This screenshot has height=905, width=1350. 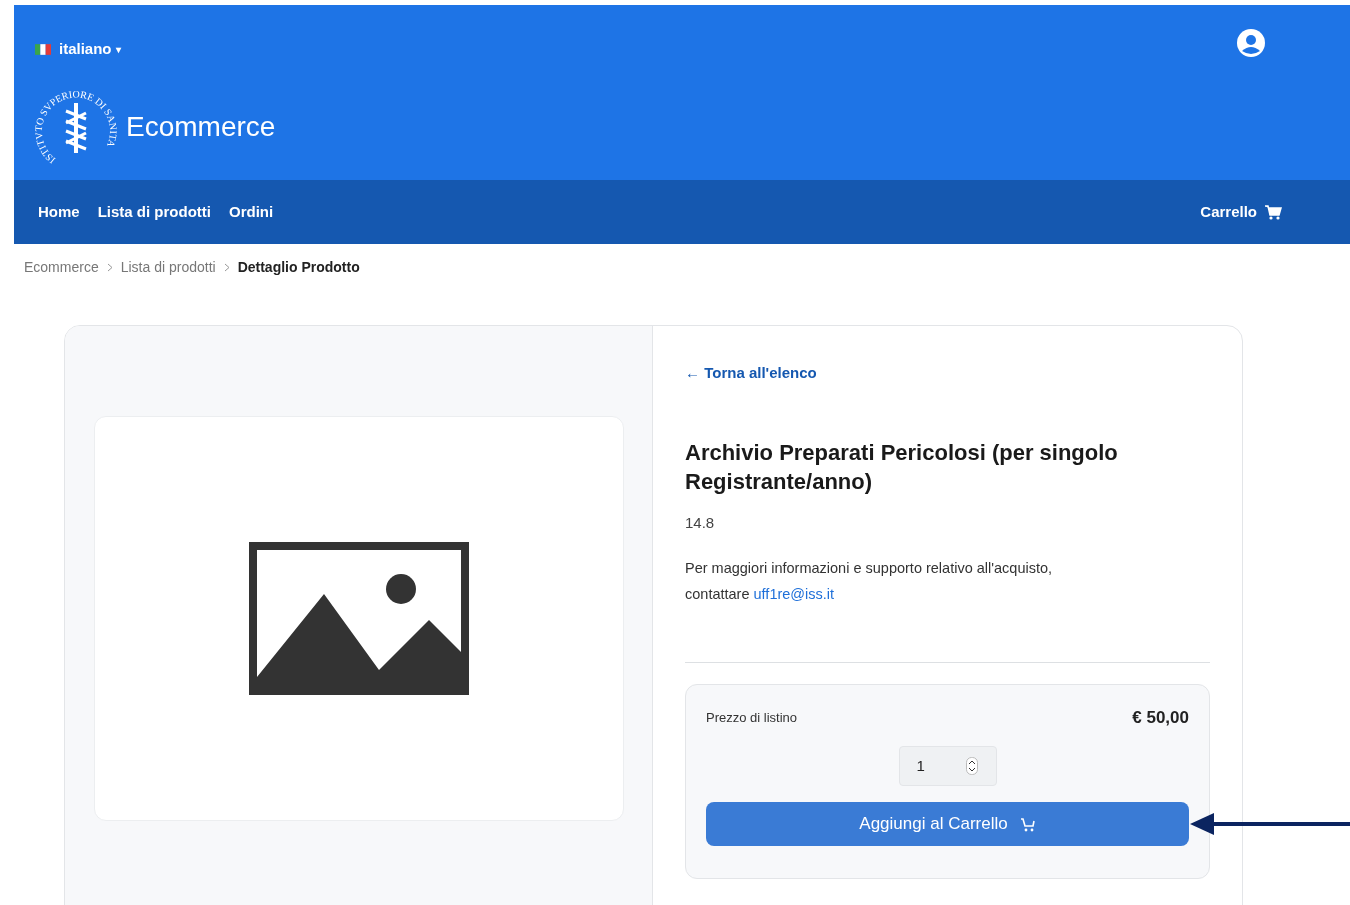 I want to click on price-value: € 50,00, so click(x=1160, y=717).